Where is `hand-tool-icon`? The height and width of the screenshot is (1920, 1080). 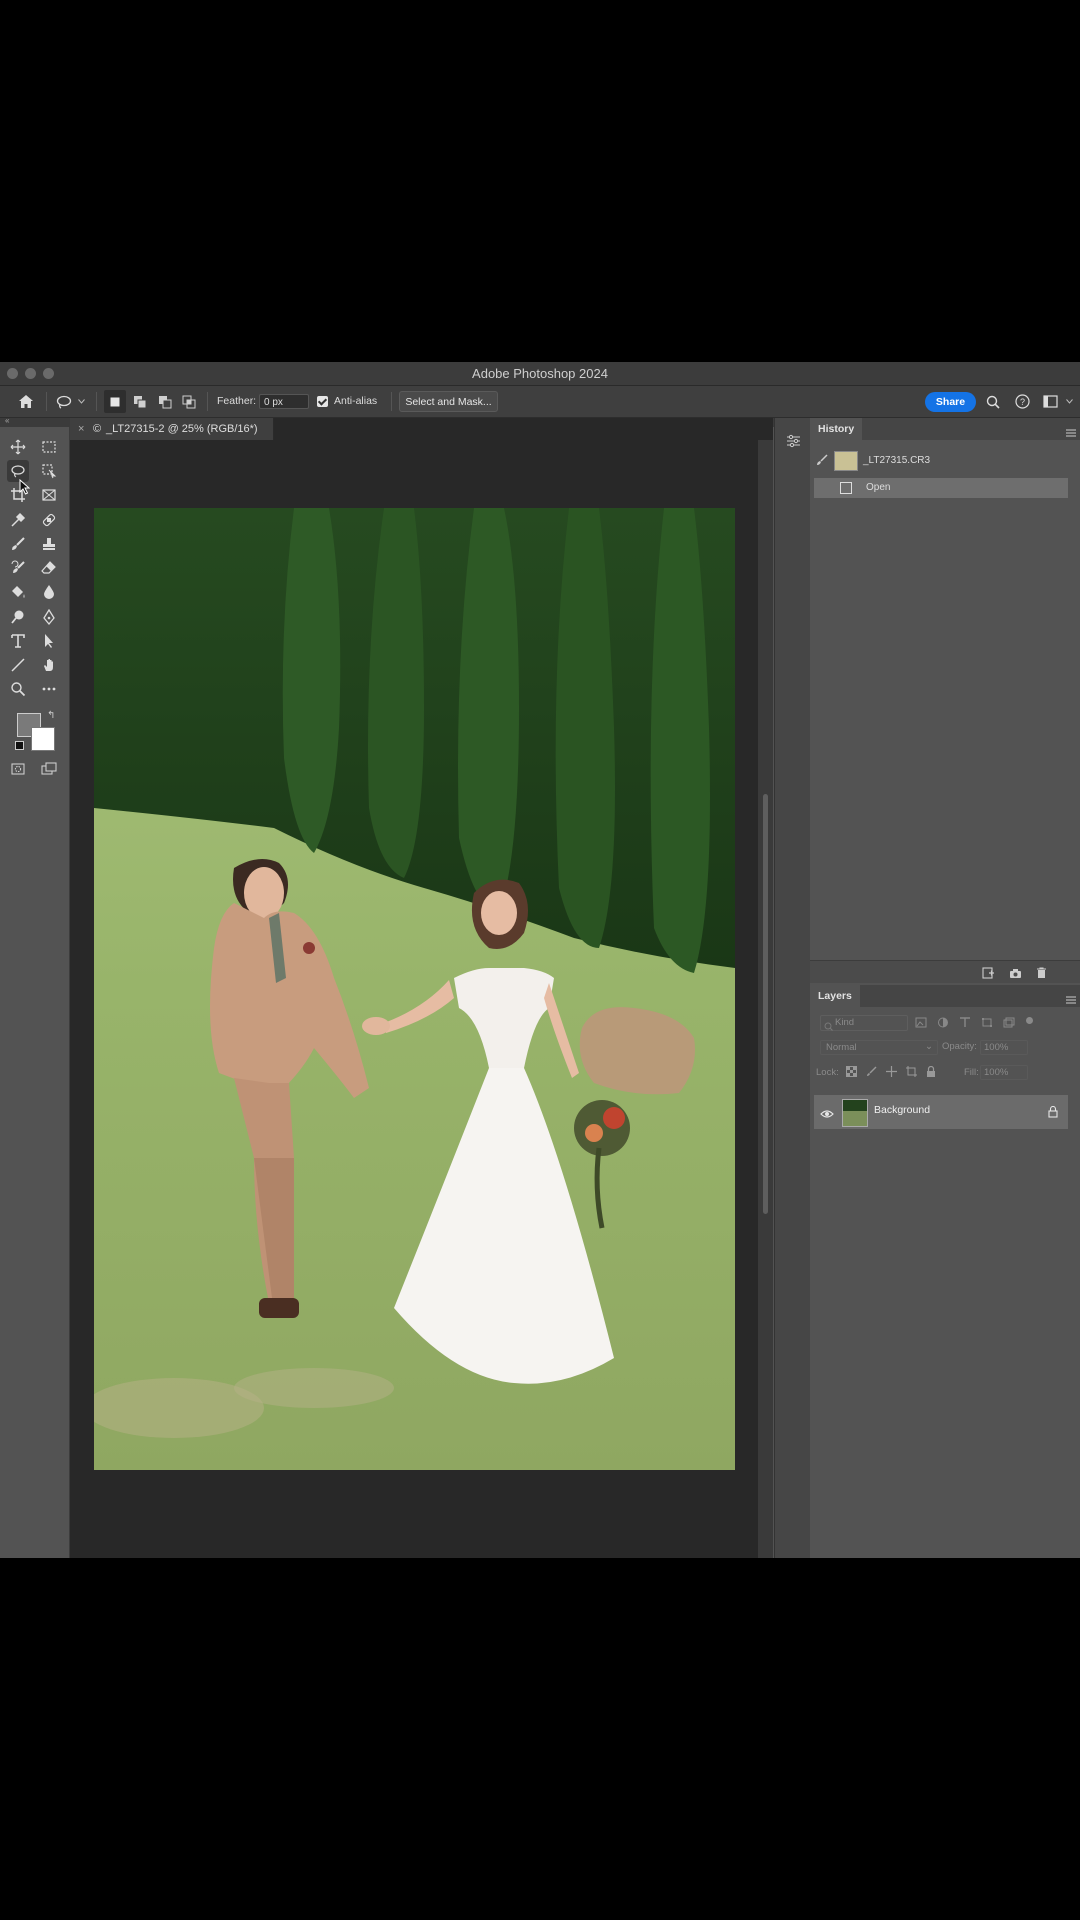 hand-tool-icon is located at coordinates (49, 665).